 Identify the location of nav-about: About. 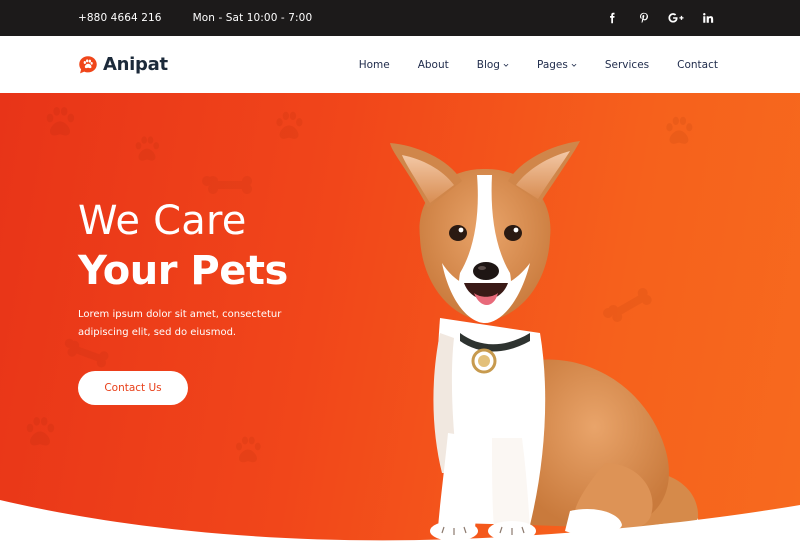
(433, 65).